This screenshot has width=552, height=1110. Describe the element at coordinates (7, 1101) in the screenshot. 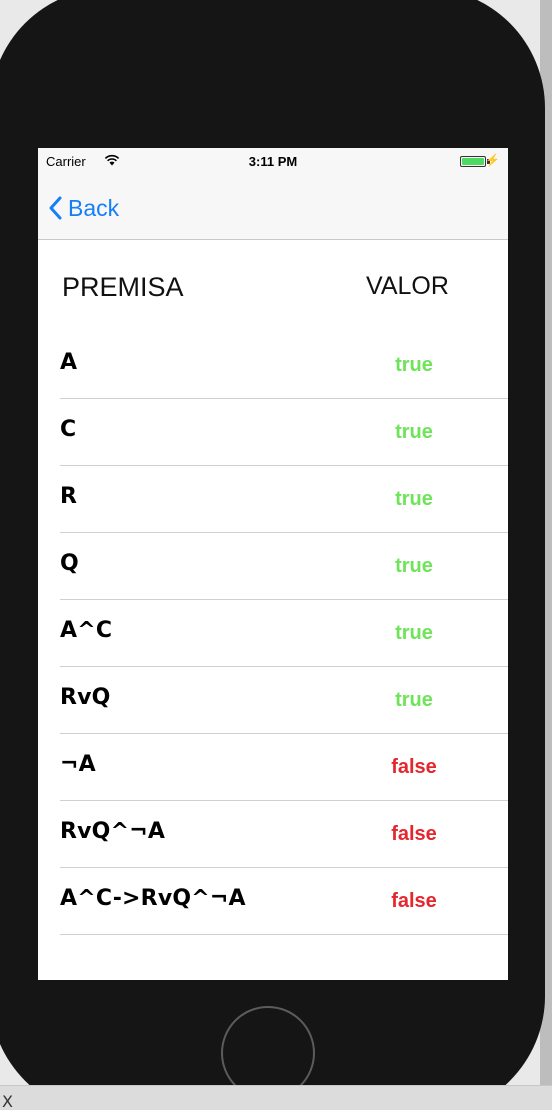

I see `footer-text: X` at that location.